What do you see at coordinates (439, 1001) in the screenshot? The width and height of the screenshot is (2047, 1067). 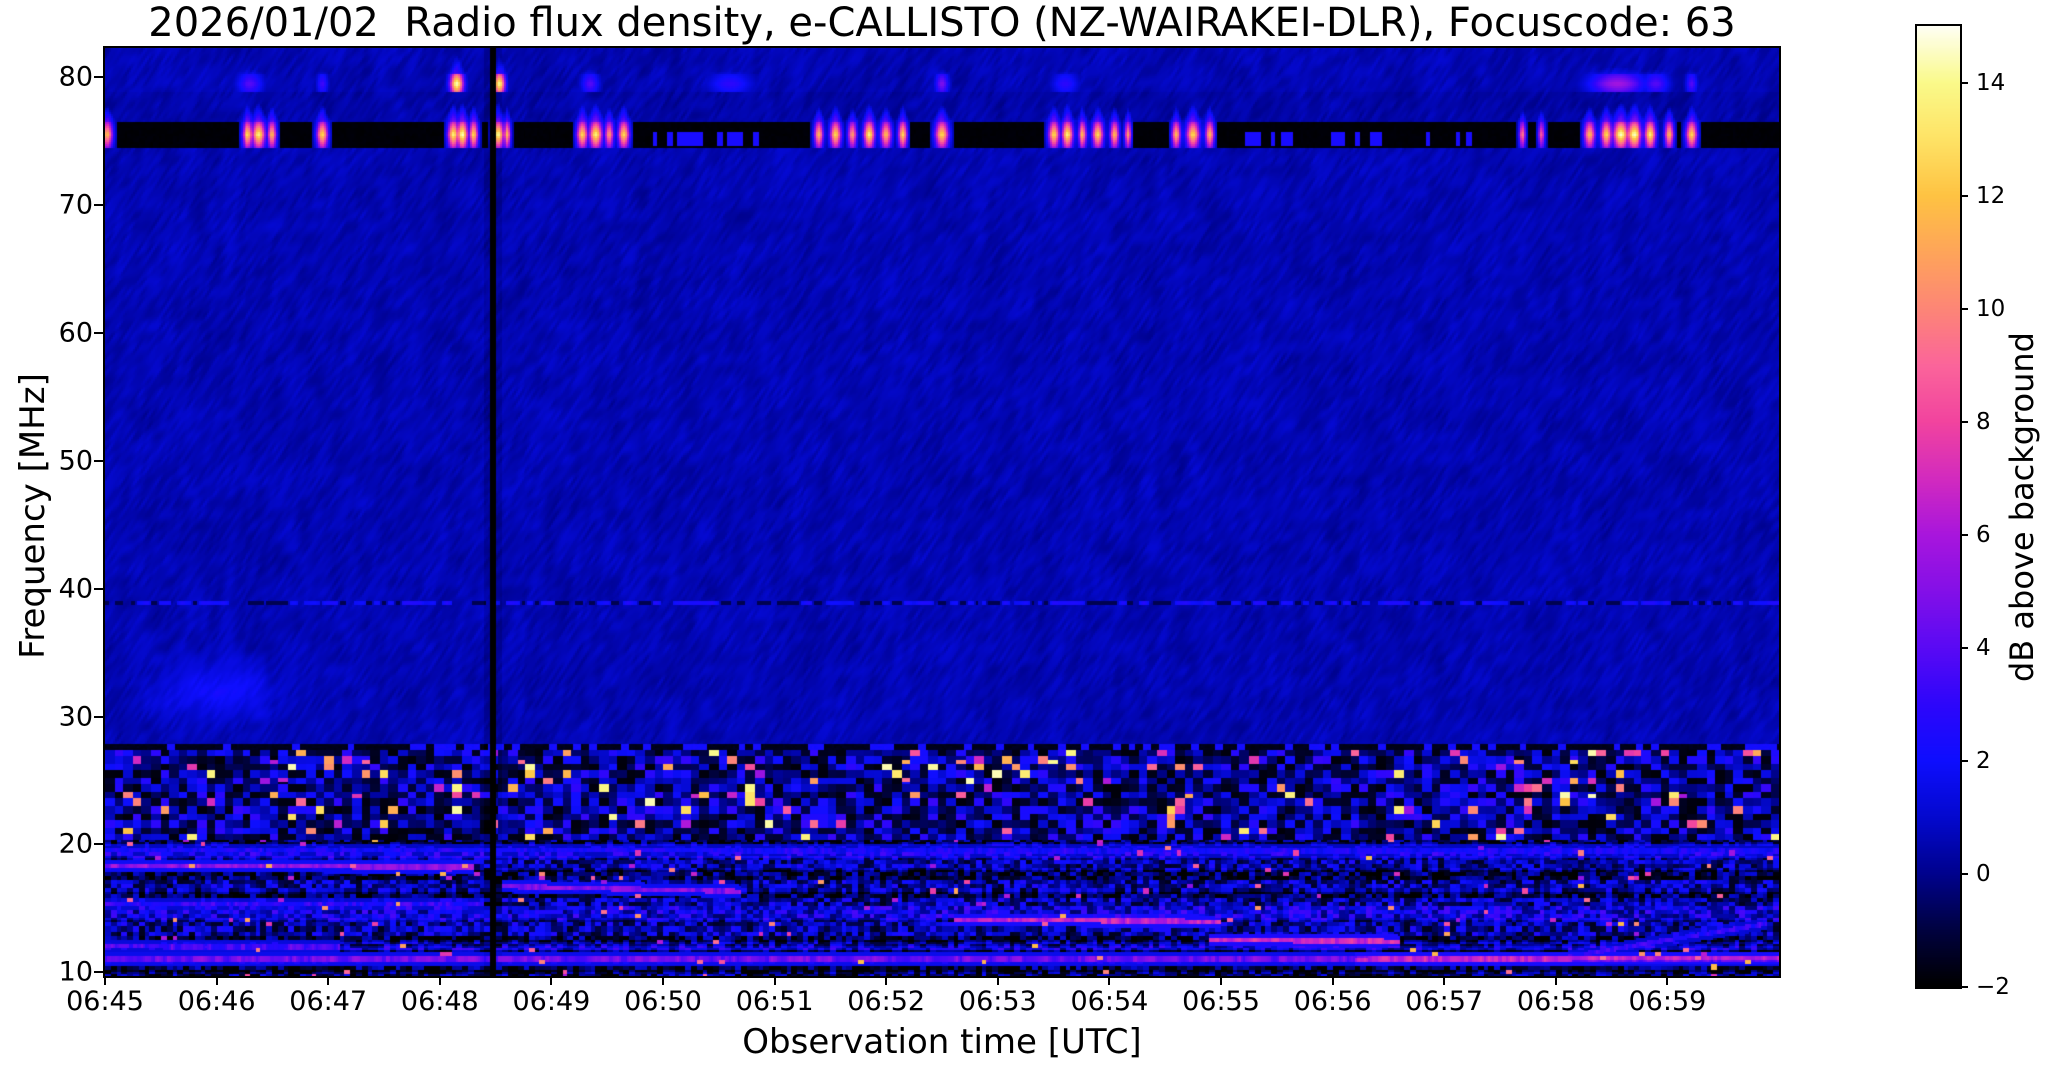 I see `x-tick-label: 06:48` at bounding box center [439, 1001].